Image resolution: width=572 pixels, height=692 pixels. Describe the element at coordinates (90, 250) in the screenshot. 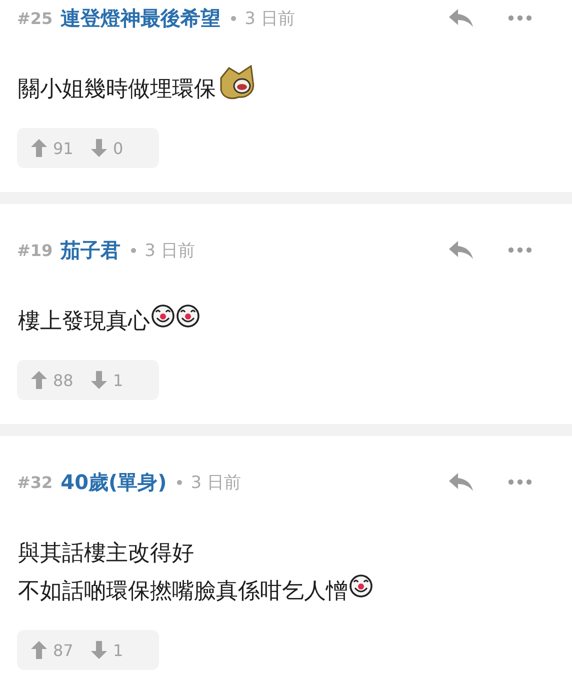

I see `author-name: 茄子君` at that location.